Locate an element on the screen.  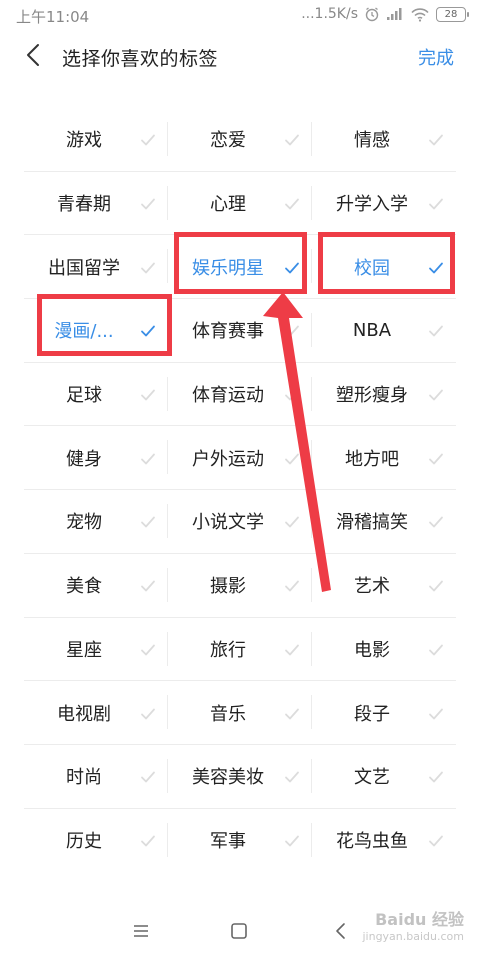
tag-label: 电视剧 is located at coordinates (84, 714).